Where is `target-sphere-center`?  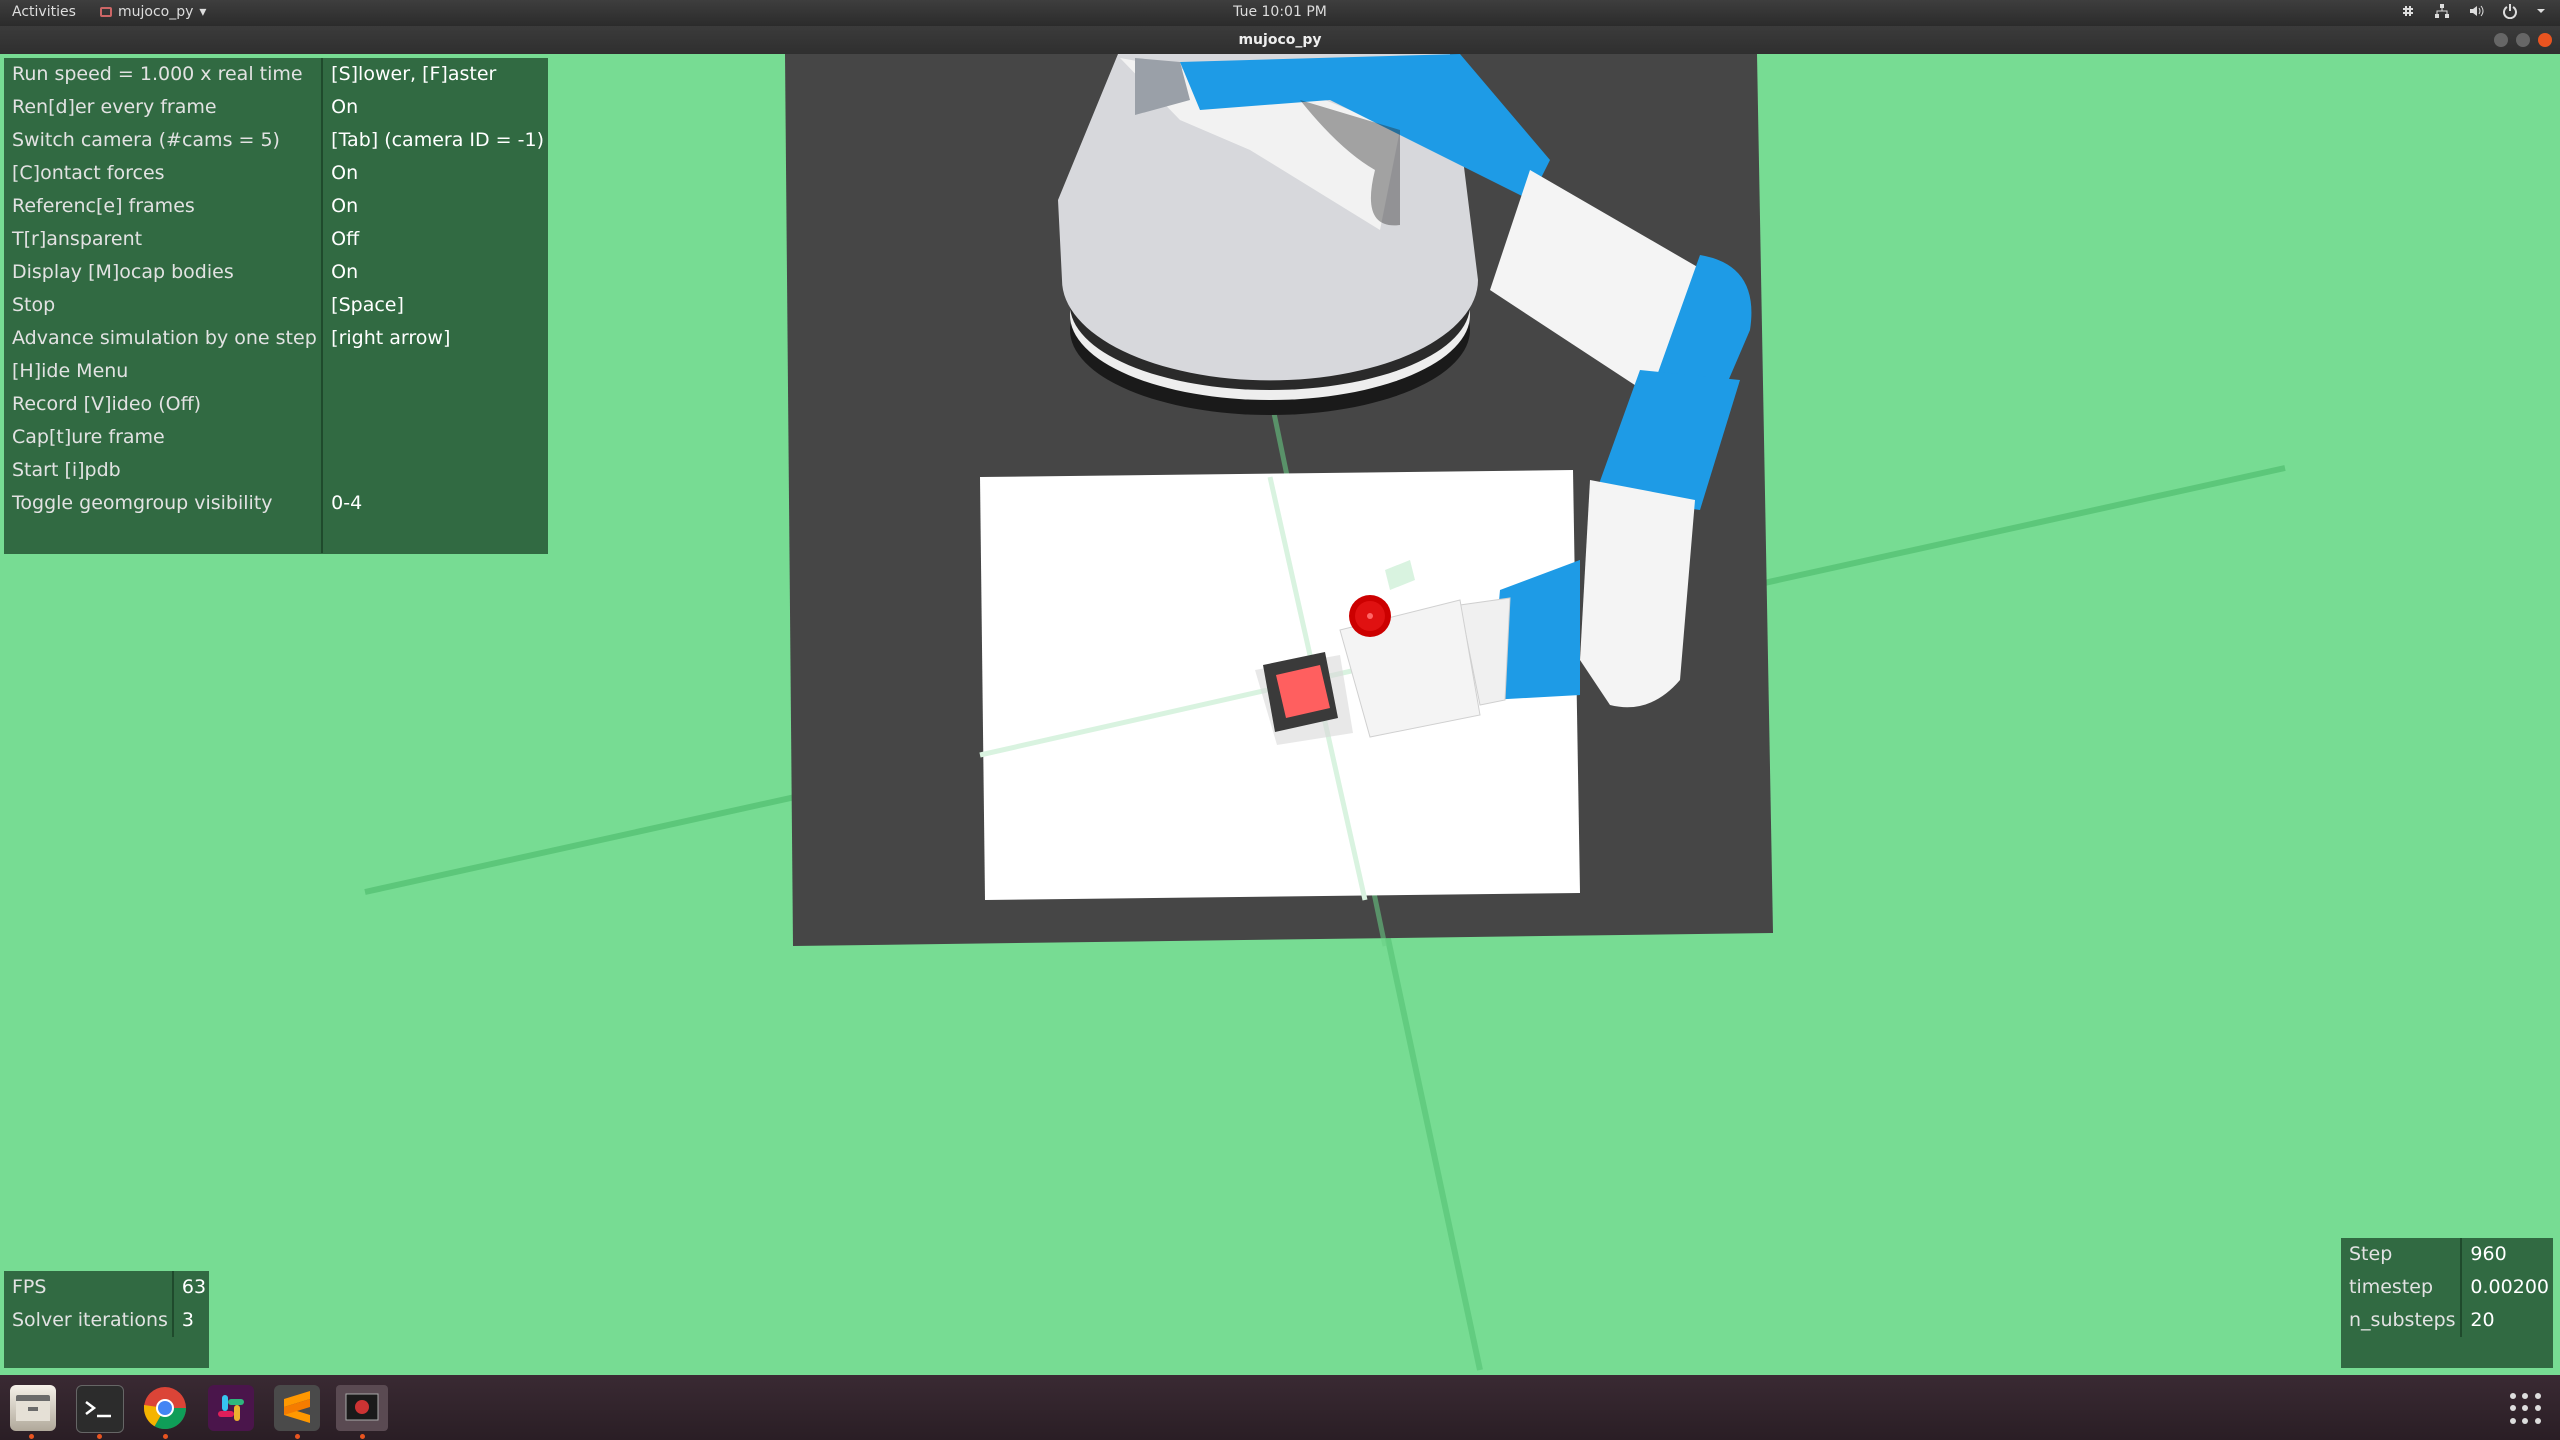
target-sphere-center is located at coordinates (1370, 616).